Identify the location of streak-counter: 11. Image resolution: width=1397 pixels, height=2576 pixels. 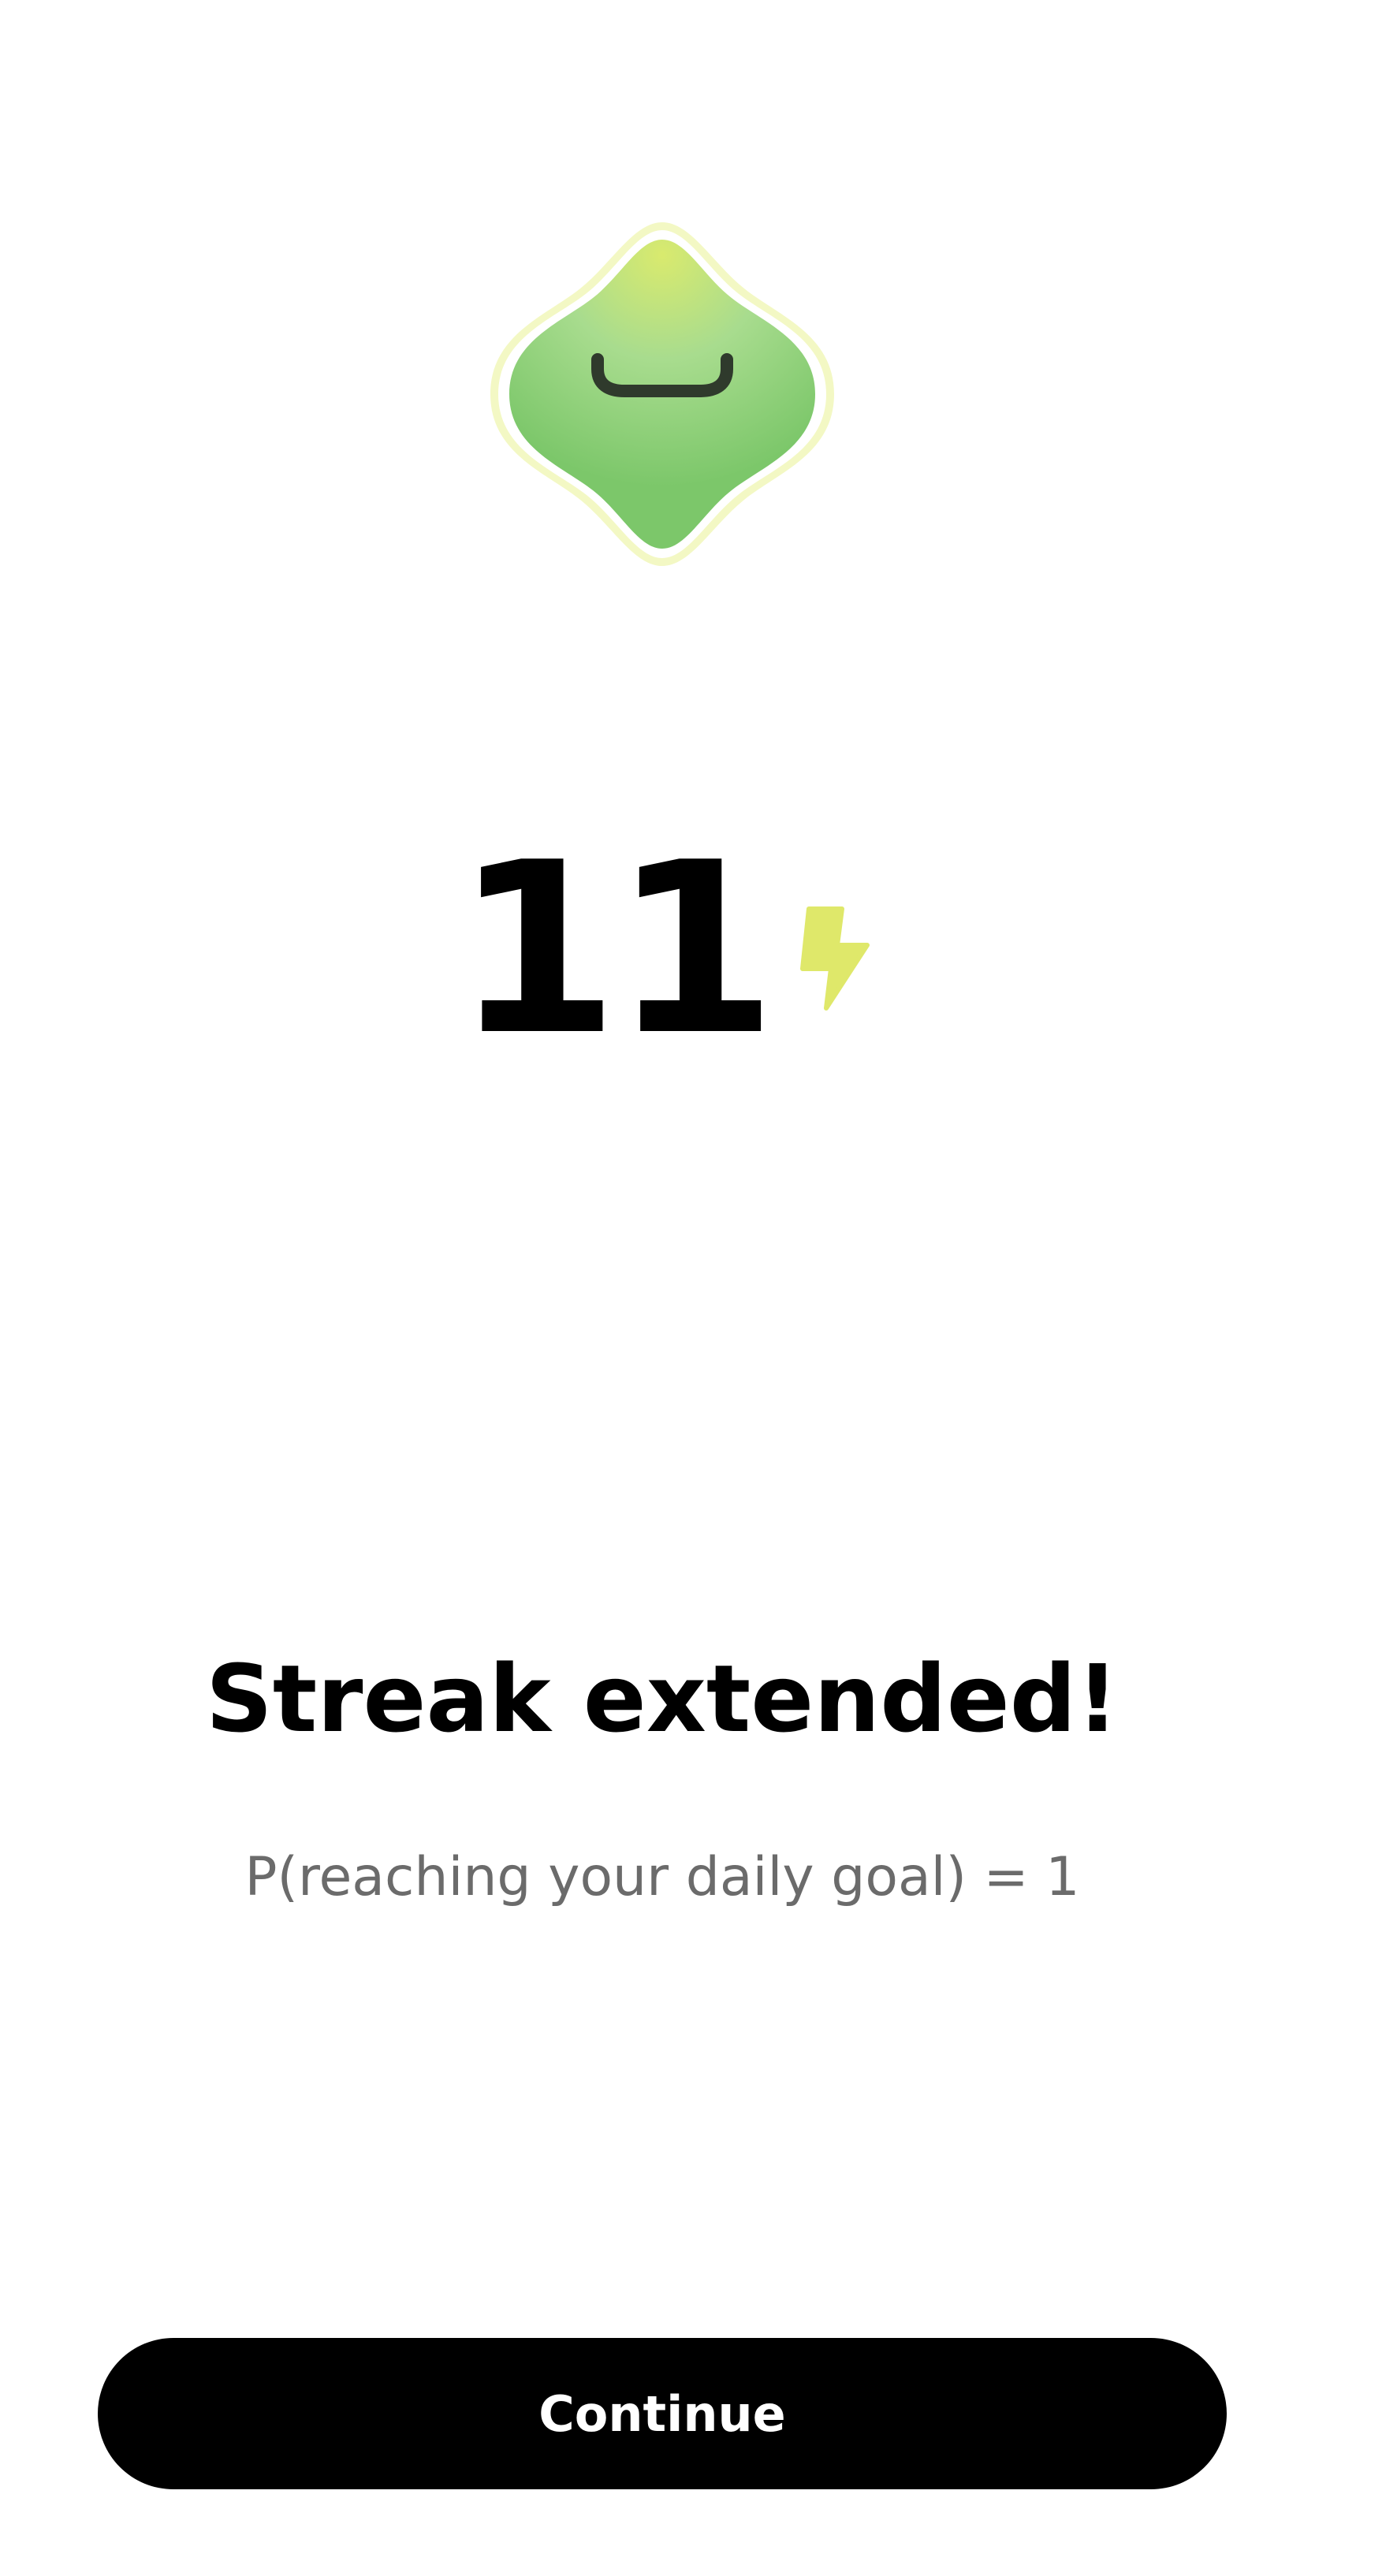
(662, 950).